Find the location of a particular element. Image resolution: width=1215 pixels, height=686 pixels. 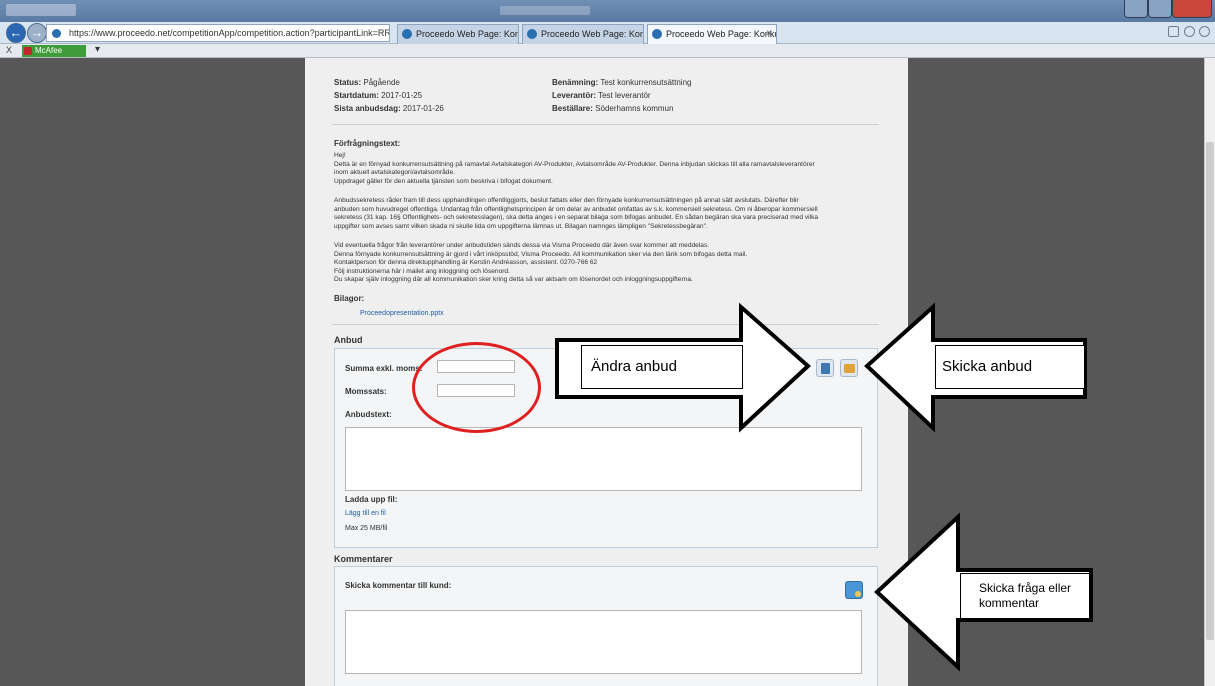

send-bid-callout: Skicka anbud is located at coordinates (1010, 367).